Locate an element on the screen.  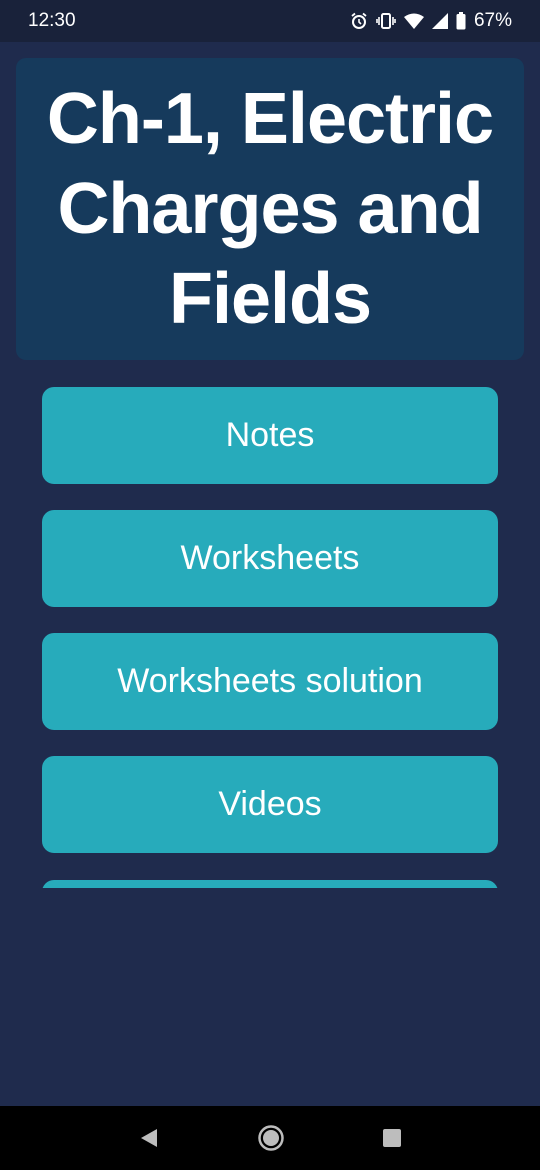
status-time: 12:30 is located at coordinates (52, 20).